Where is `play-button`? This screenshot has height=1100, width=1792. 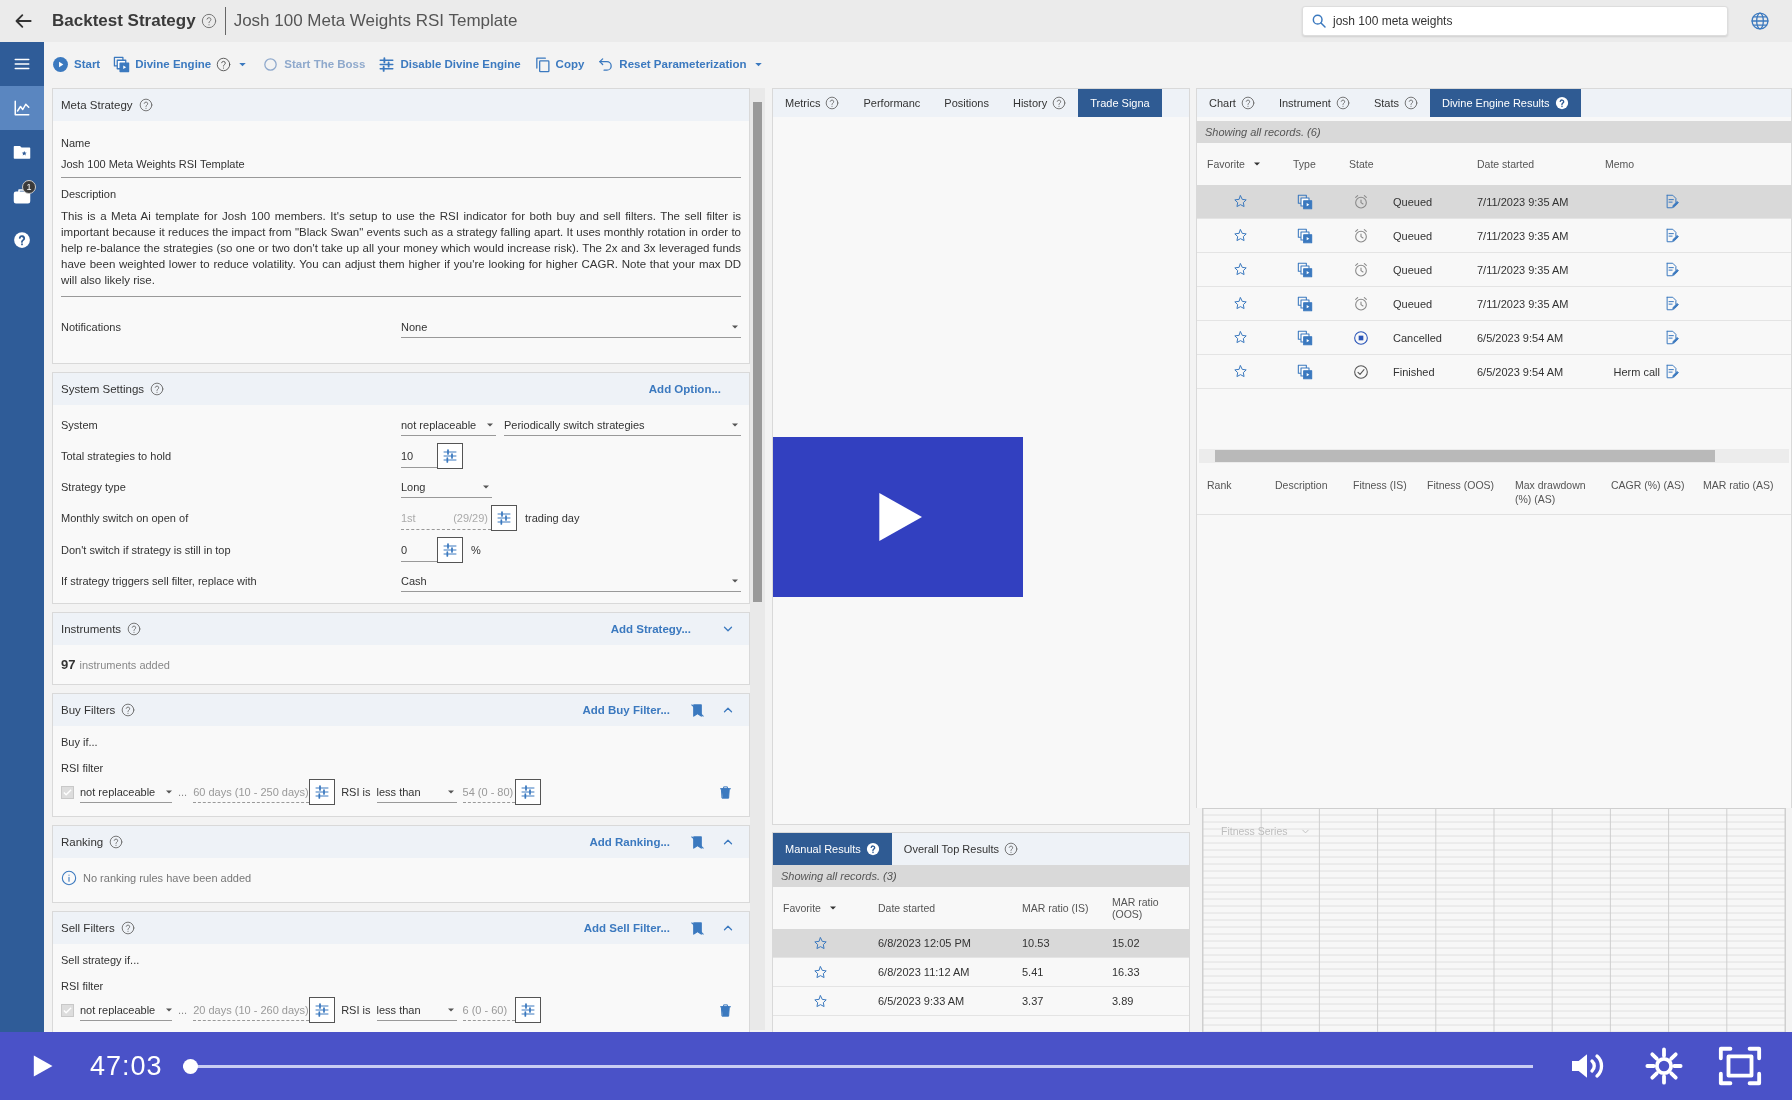 play-button is located at coordinates (898, 517).